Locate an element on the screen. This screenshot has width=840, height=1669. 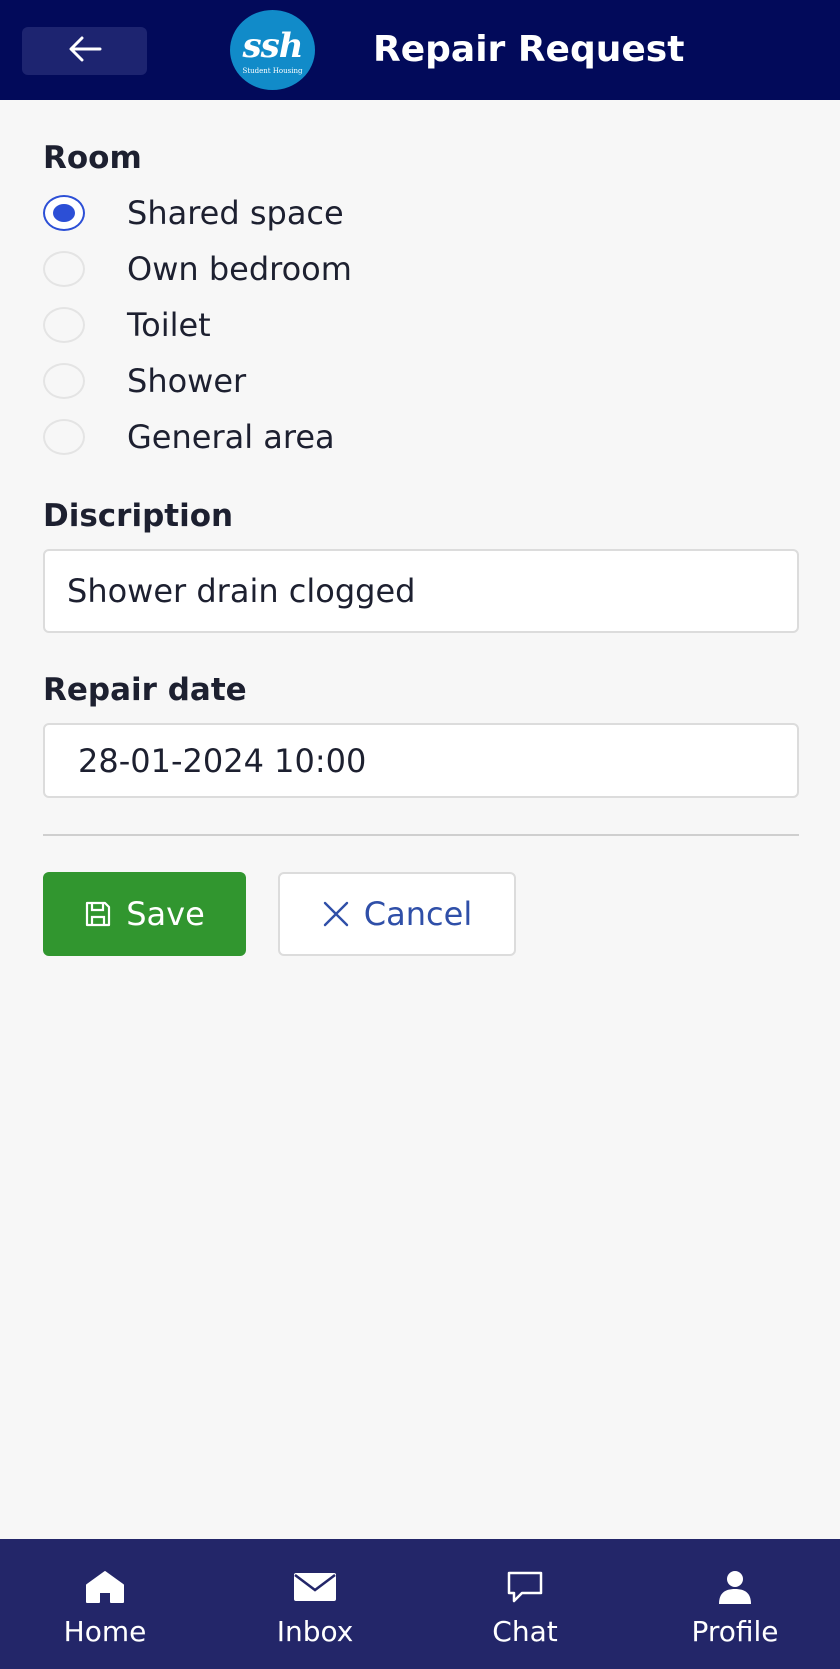
nav-item-chat: Chat is located at coordinates (525, 1604).